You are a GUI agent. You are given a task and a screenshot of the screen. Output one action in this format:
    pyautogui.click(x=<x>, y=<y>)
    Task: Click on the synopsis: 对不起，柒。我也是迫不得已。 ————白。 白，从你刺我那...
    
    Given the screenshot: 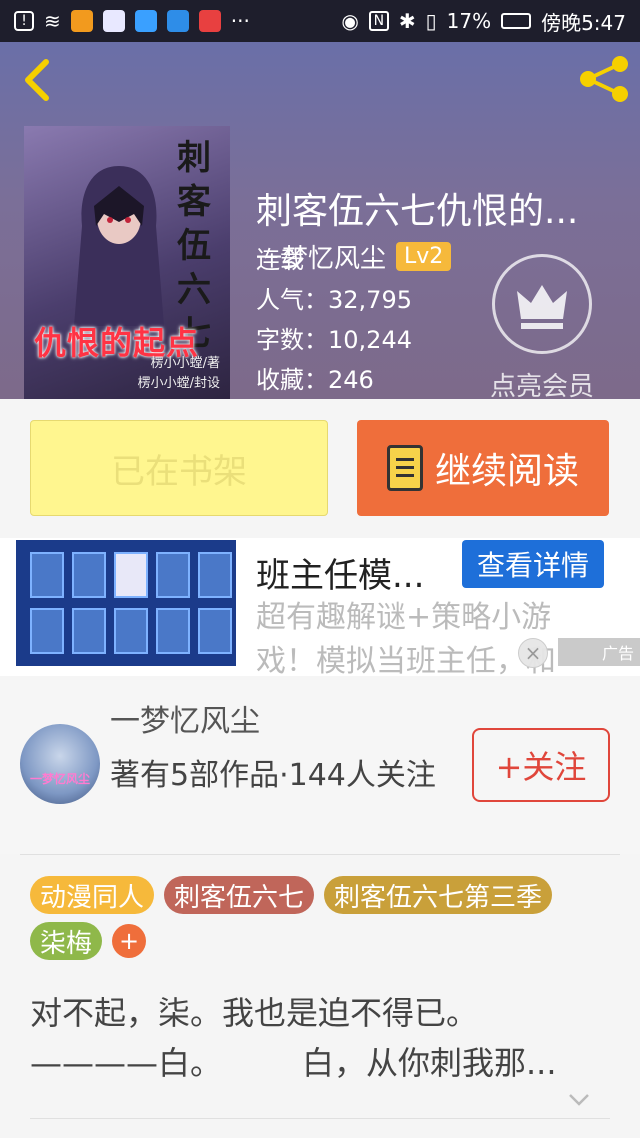 What is the action you would take?
    pyautogui.click(x=320, y=1038)
    